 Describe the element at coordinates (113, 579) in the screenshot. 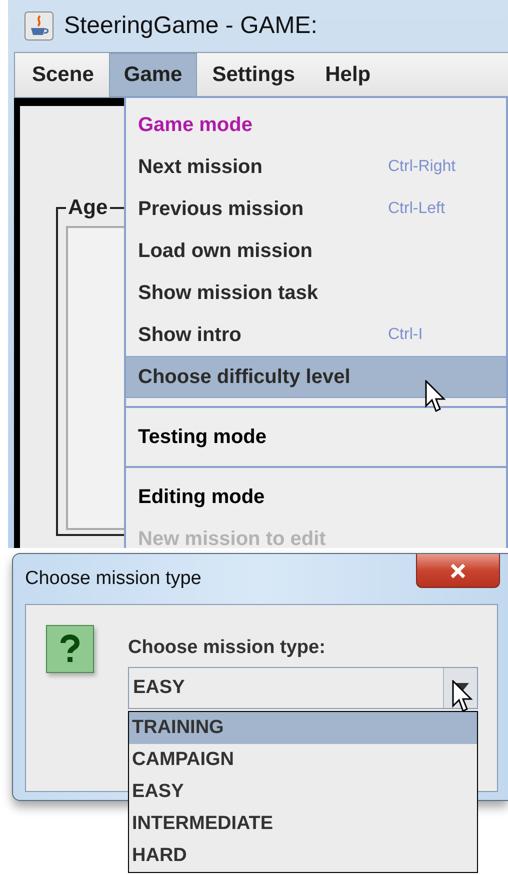

I see `dialog-title: Choose mission type` at that location.